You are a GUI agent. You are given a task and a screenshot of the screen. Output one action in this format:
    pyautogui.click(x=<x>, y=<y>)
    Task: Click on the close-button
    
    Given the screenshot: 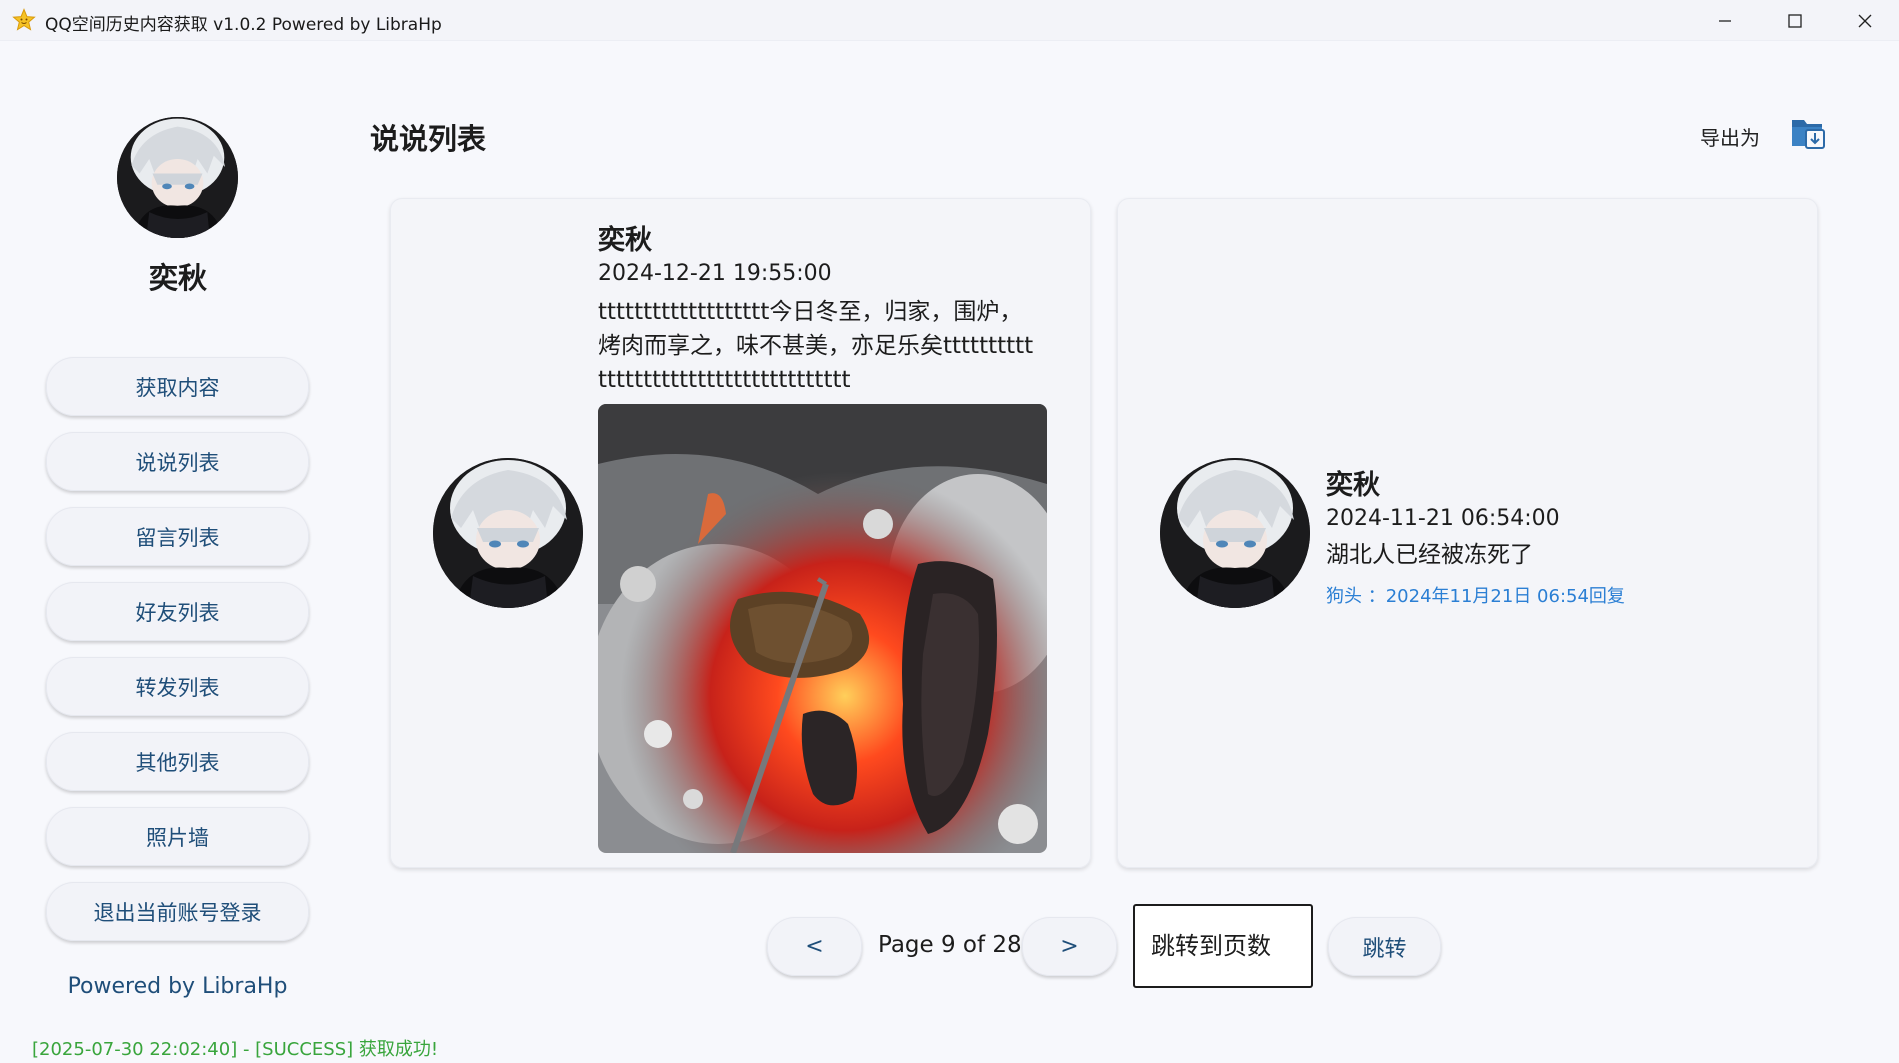 What is the action you would take?
    pyautogui.click(x=1864, y=20)
    